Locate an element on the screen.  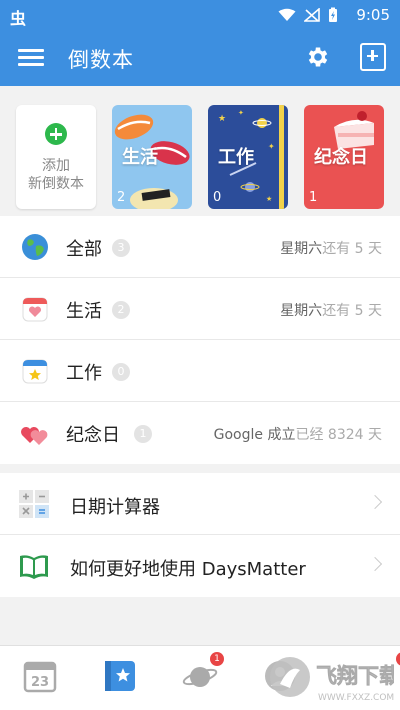
book-work-count: 0 is located at coordinates (217, 197).